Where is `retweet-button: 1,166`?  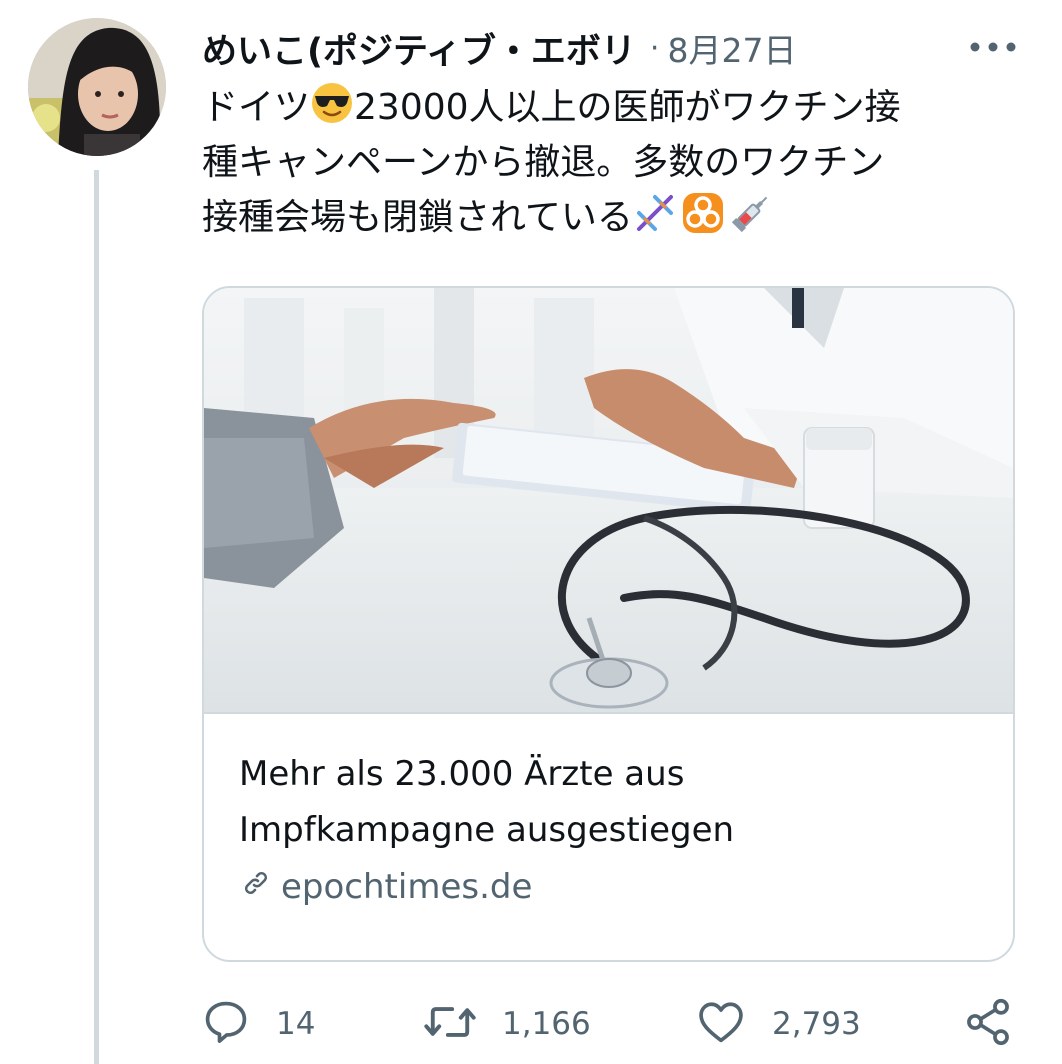
retweet-button: 1,166 is located at coordinates (506, 1024).